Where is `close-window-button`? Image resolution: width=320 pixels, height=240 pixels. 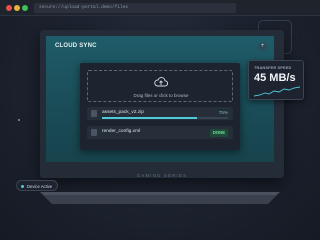 close-window-button is located at coordinates (9, 8).